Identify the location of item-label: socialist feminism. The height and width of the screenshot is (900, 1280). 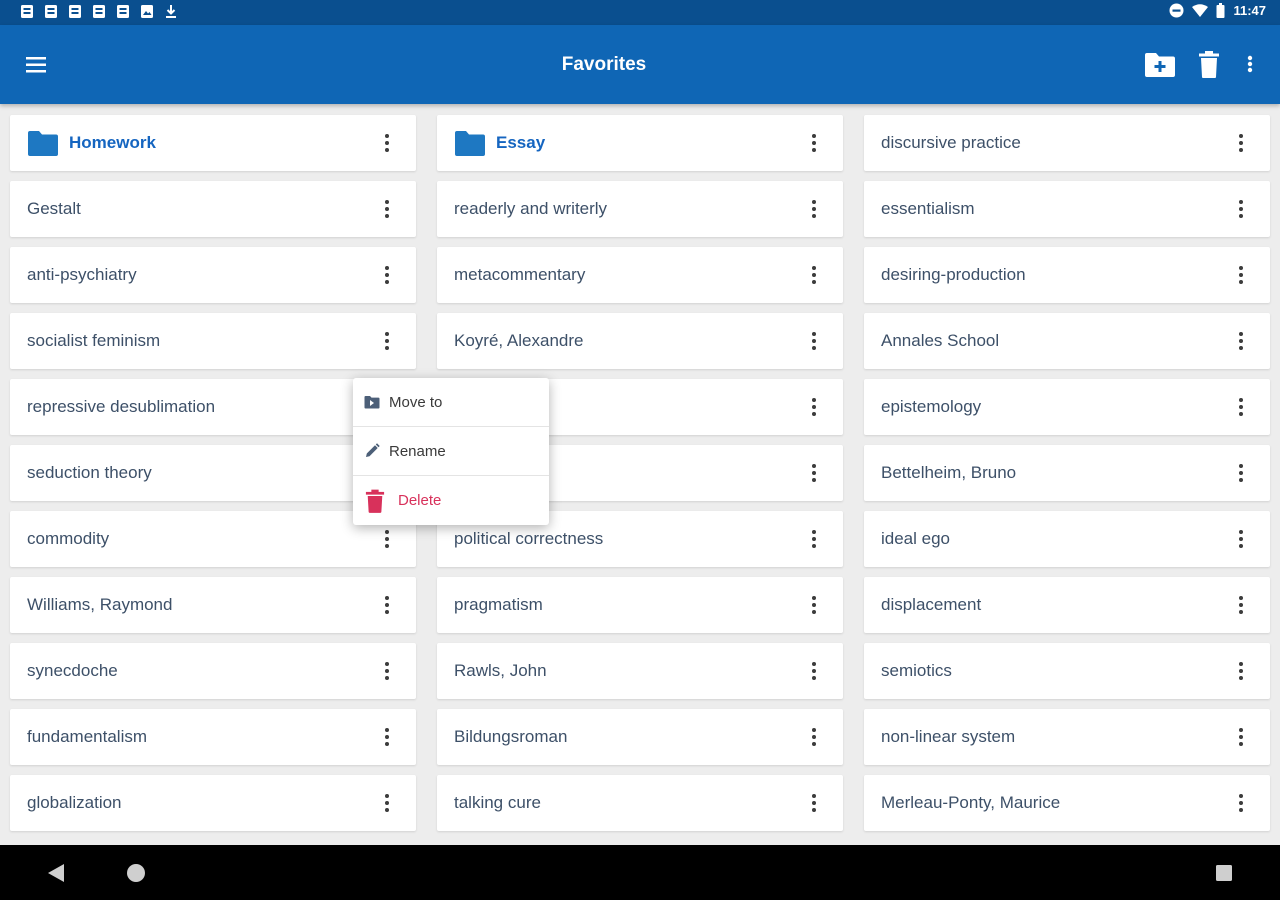
(94, 340).